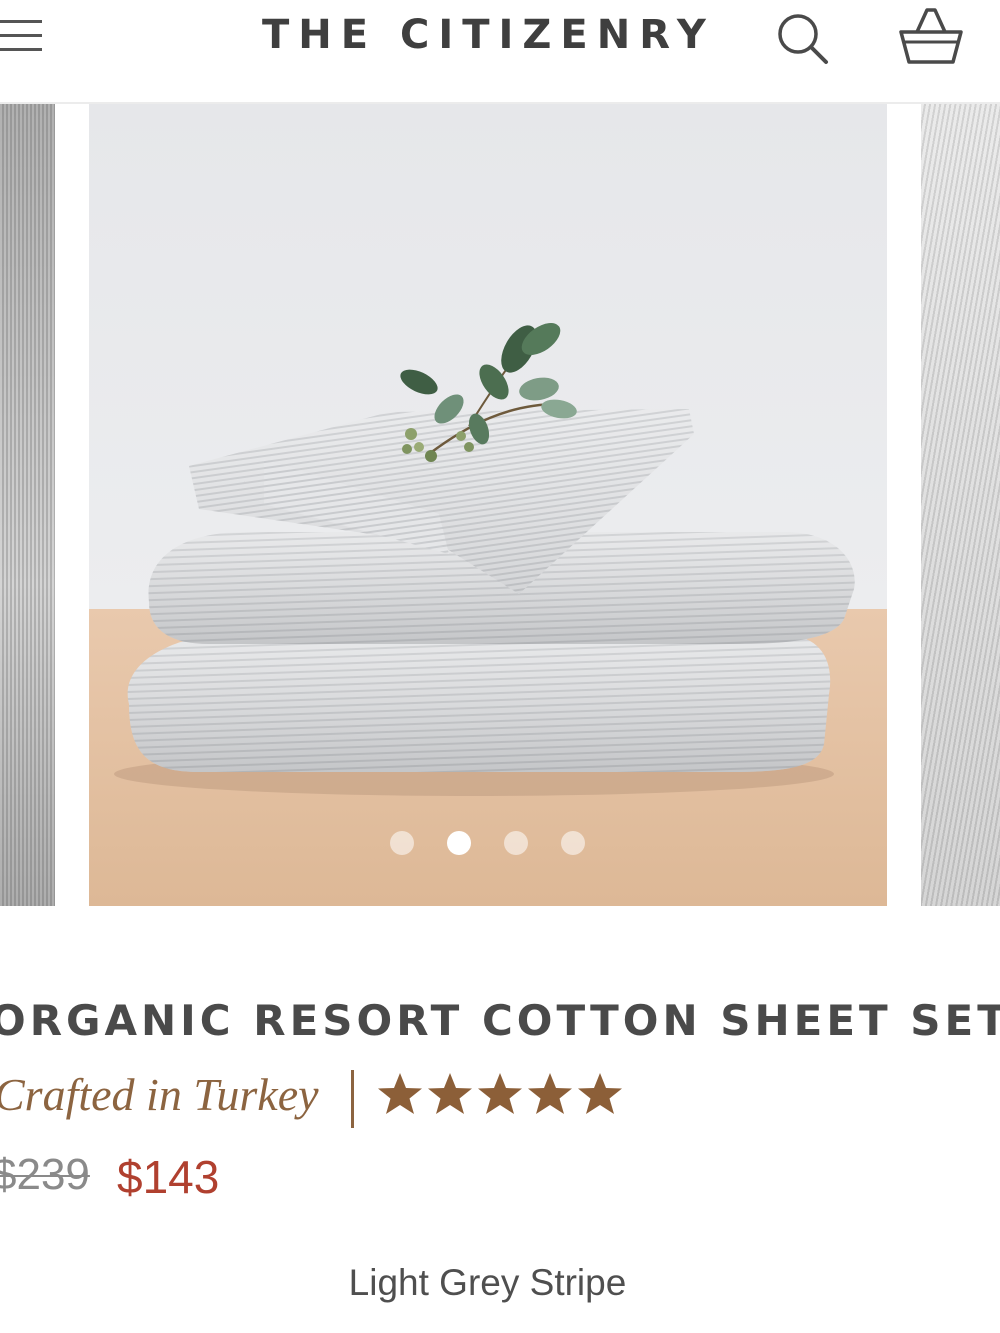  I want to click on origin-rating-divider, so click(352, 1099).